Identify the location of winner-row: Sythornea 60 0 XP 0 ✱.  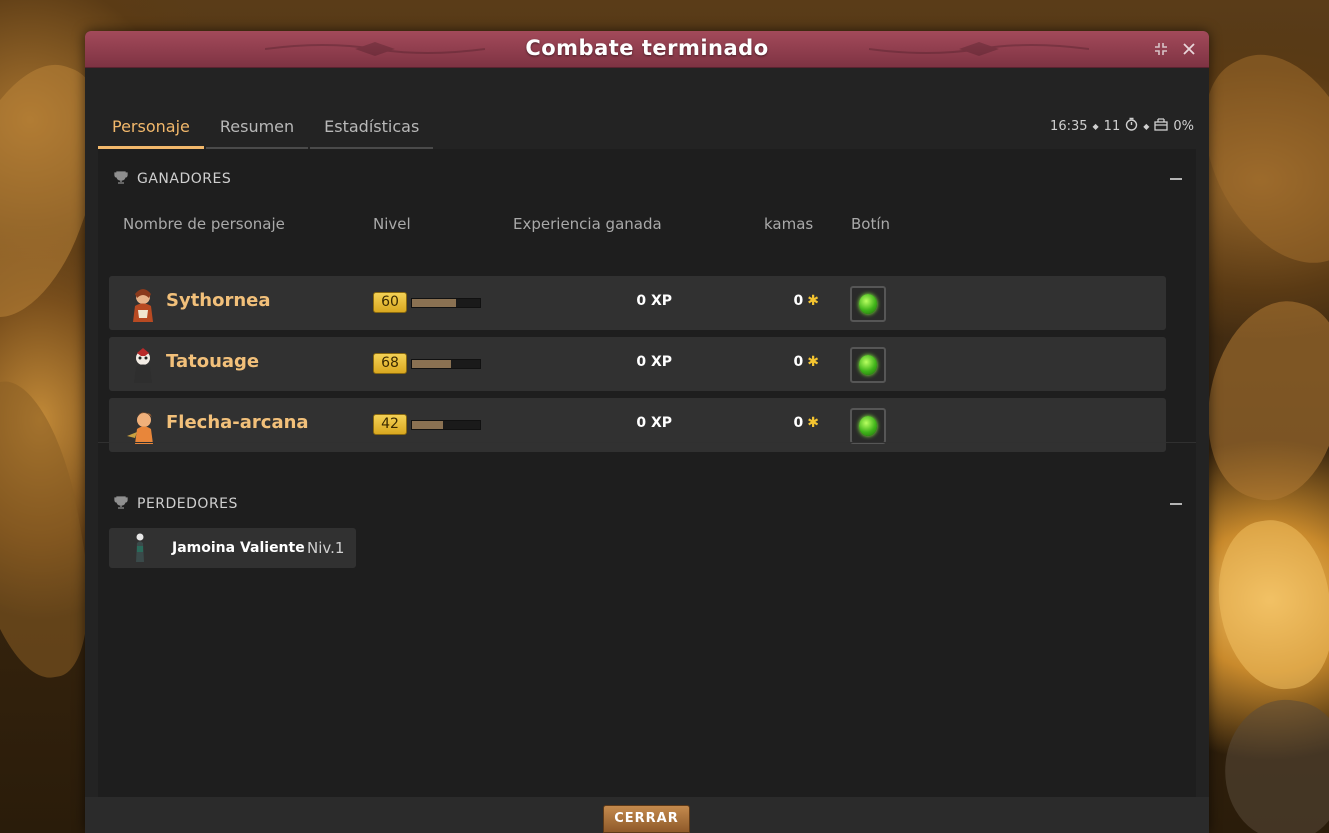
(637, 303).